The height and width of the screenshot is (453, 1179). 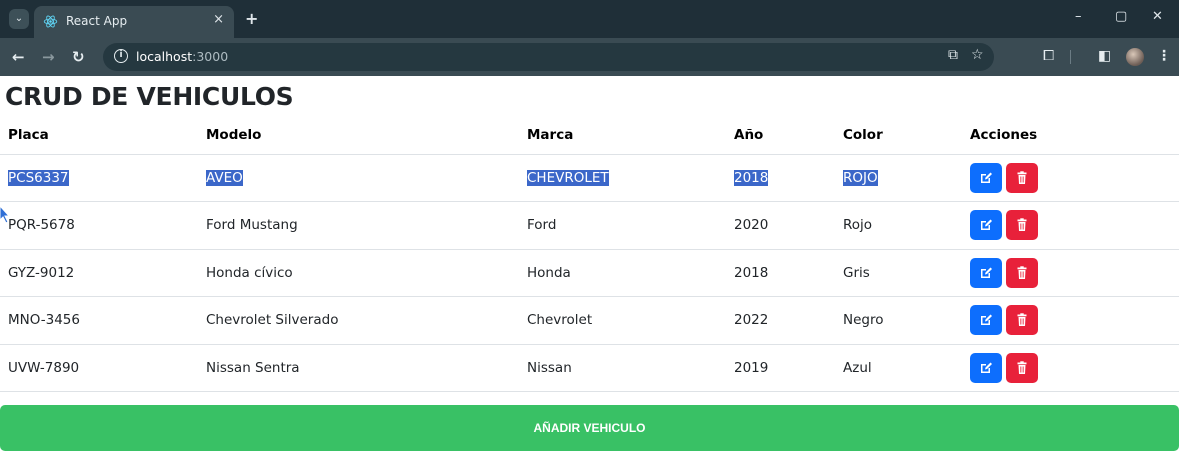 What do you see at coordinates (97, 21) in the screenshot?
I see `tab-title: React App` at bounding box center [97, 21].